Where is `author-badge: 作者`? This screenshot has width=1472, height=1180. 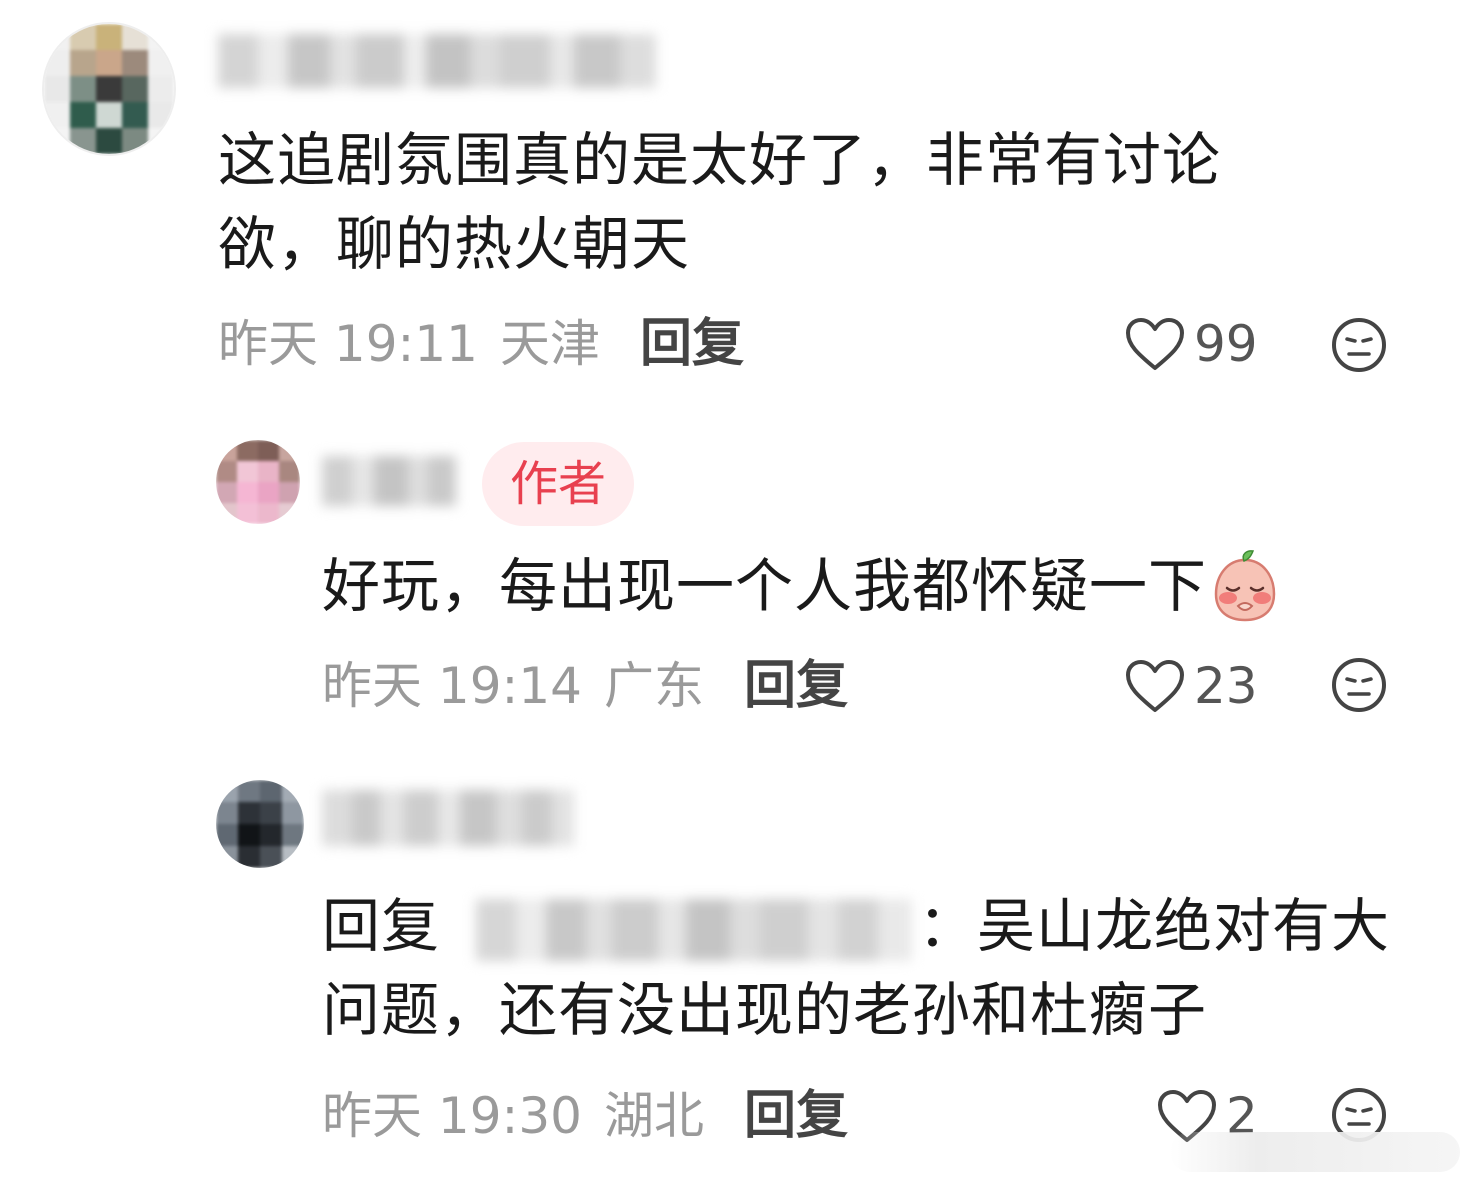
author-badge: 作者 is located at coordinates (558, 484).